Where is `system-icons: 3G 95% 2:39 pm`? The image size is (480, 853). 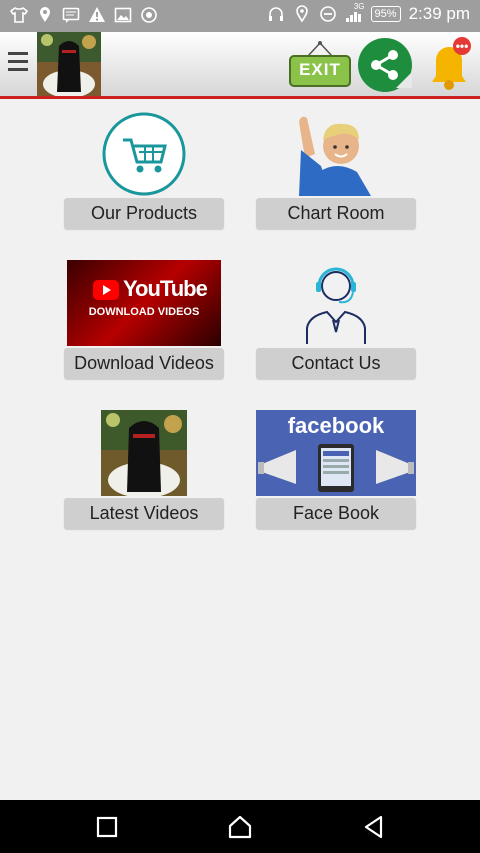 system-icons: 3G 95% 2:39 pm is located at coordinates (368, 13).